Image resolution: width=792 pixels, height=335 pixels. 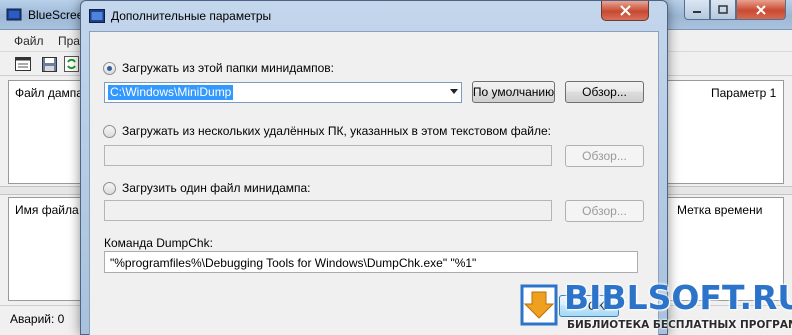 I want to click on refresh-icon, so click(x=71, y=64).